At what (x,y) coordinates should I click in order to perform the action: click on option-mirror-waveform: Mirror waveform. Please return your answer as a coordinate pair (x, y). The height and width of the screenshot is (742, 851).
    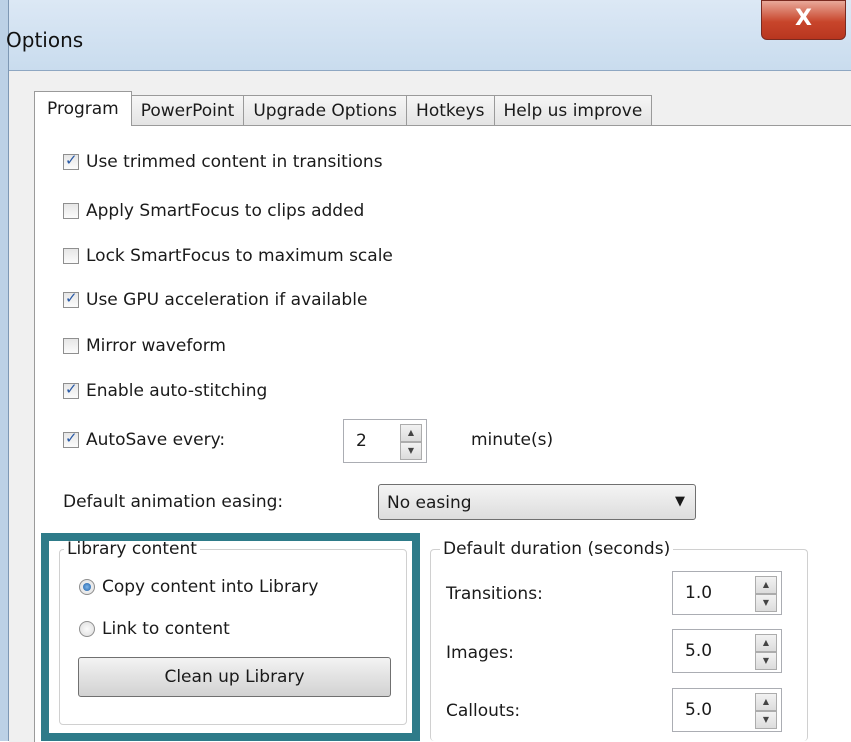
    Looking at the image, I should click on (144, 346).